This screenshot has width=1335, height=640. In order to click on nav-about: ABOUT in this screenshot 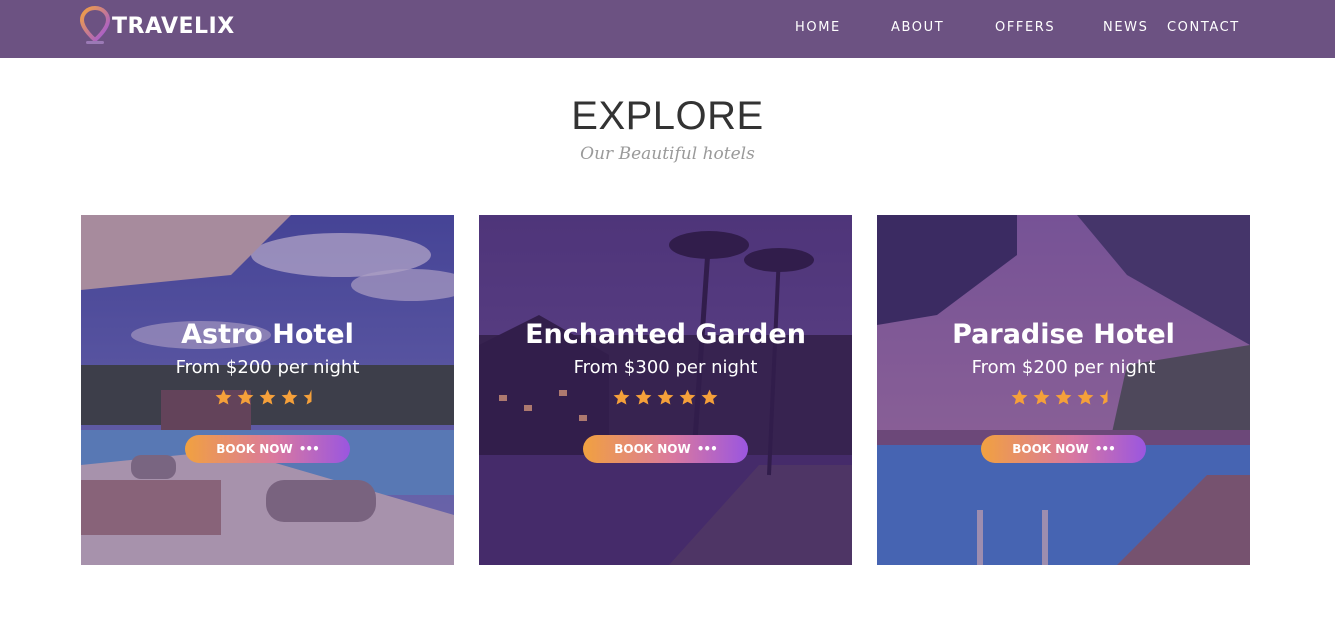, I will do `click(917, 27)`.